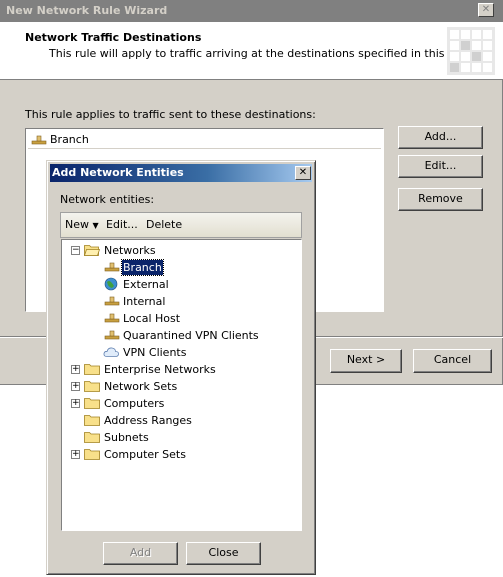  What do you see at coordinates (92, 250) in the screenshot?
I see `open-folder-icon` at bounding box center [92, 250].